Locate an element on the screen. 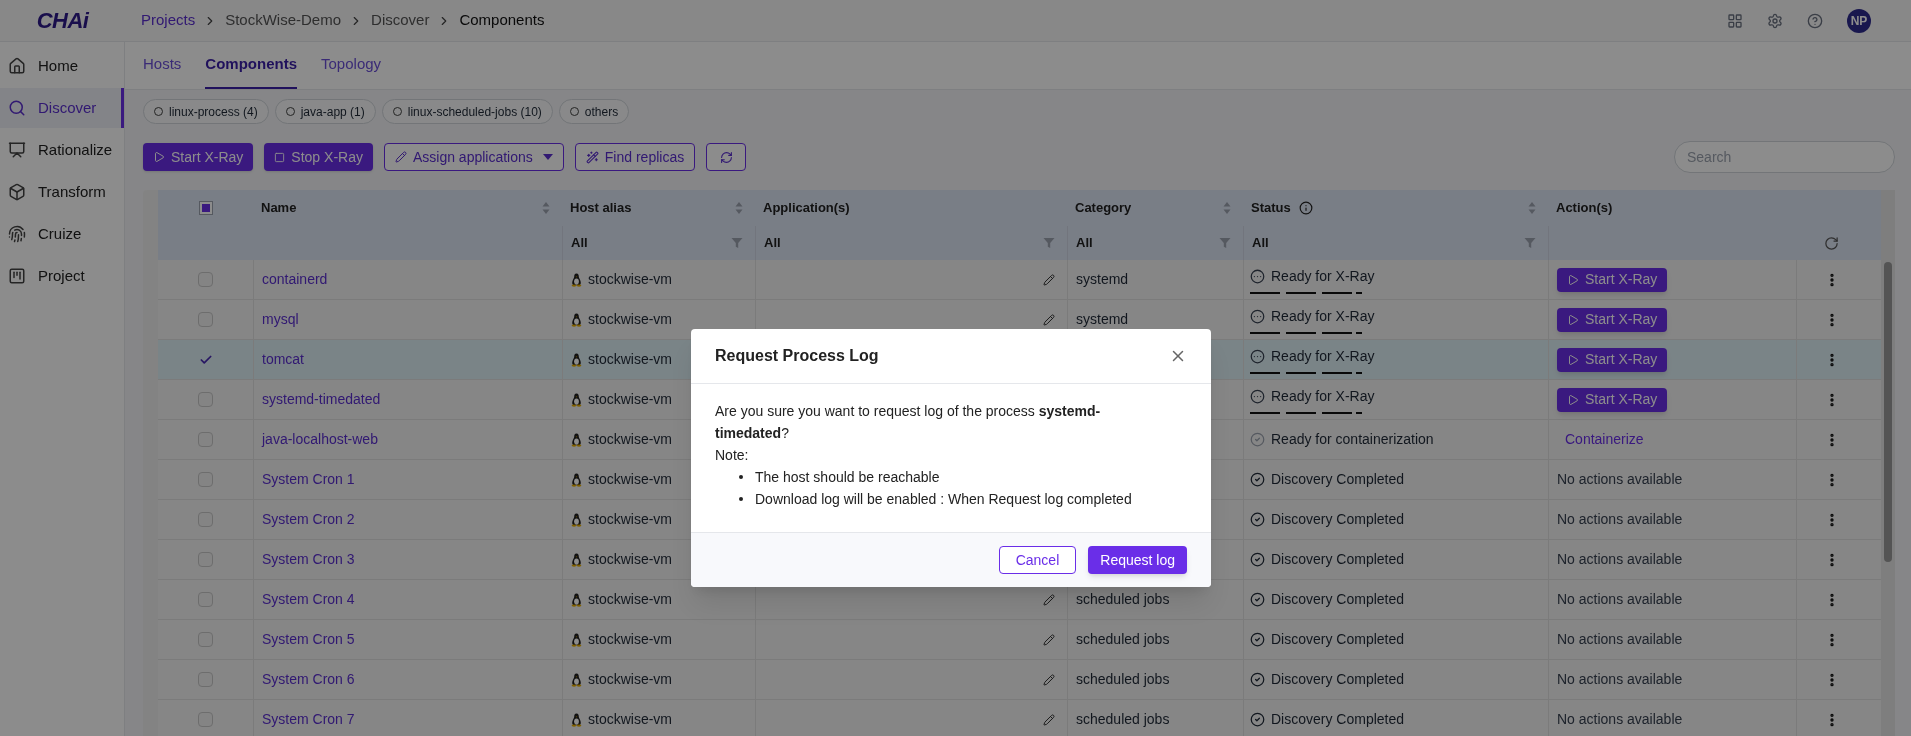  column-header: Host alias is located at coordinates (601, 208).